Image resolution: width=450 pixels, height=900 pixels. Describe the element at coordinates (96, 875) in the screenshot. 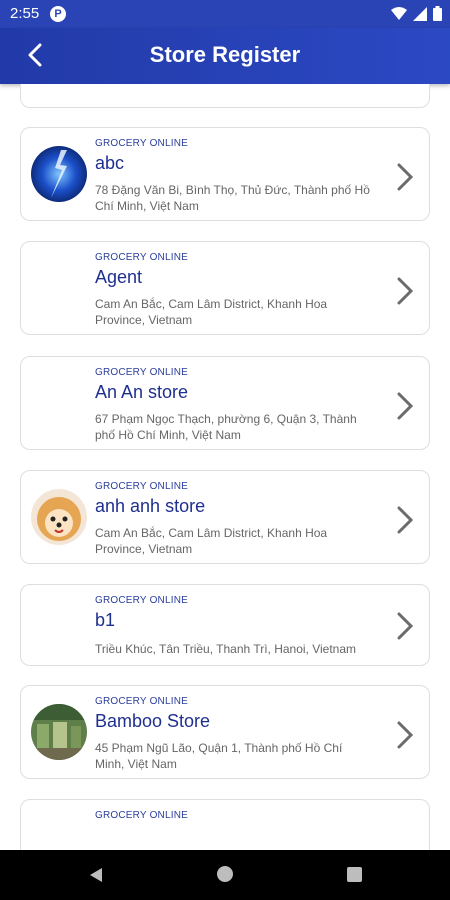

I see `nav-back-icon` at that location.